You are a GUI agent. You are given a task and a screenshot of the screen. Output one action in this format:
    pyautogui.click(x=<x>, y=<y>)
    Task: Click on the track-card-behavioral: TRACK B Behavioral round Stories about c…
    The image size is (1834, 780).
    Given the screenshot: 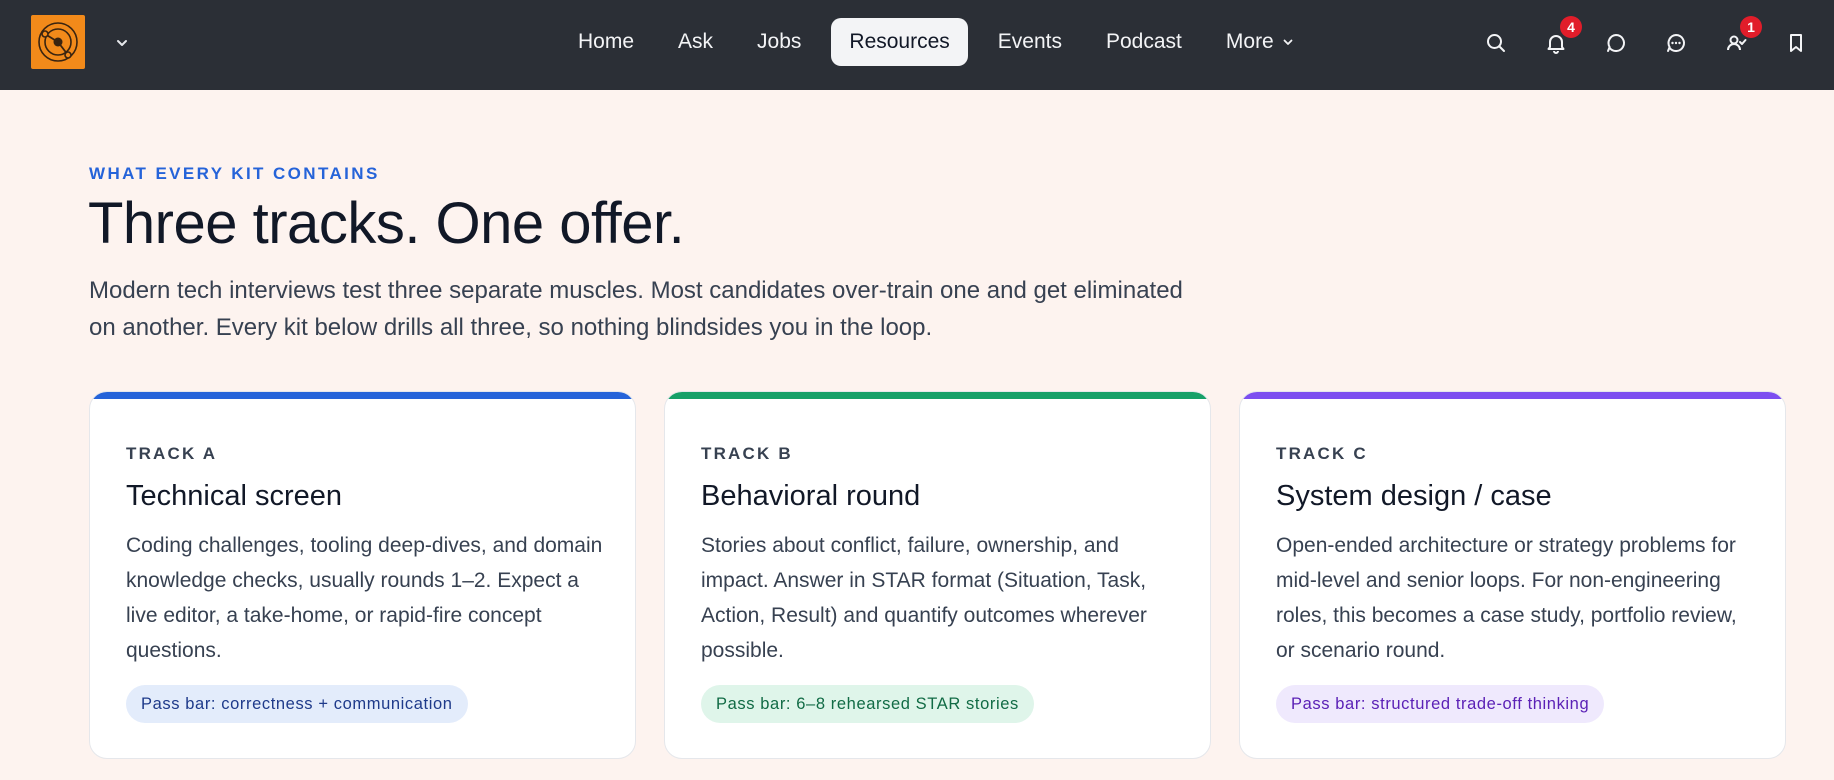 What is the action you would take?
    pyautogui.click(x=937, y=575)
    